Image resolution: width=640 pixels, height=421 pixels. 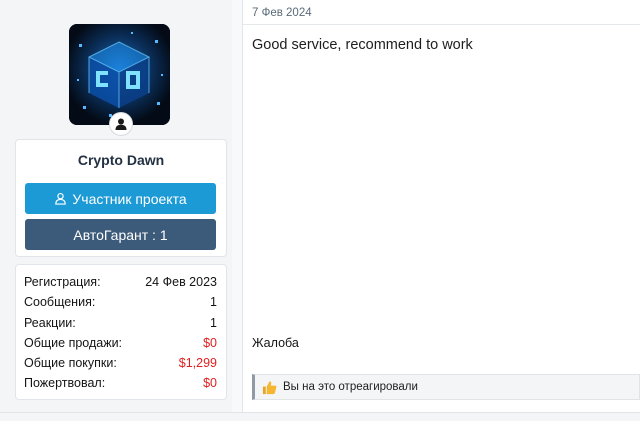 I want to click on stat-value: $1,299, so click(x=197, y=363).